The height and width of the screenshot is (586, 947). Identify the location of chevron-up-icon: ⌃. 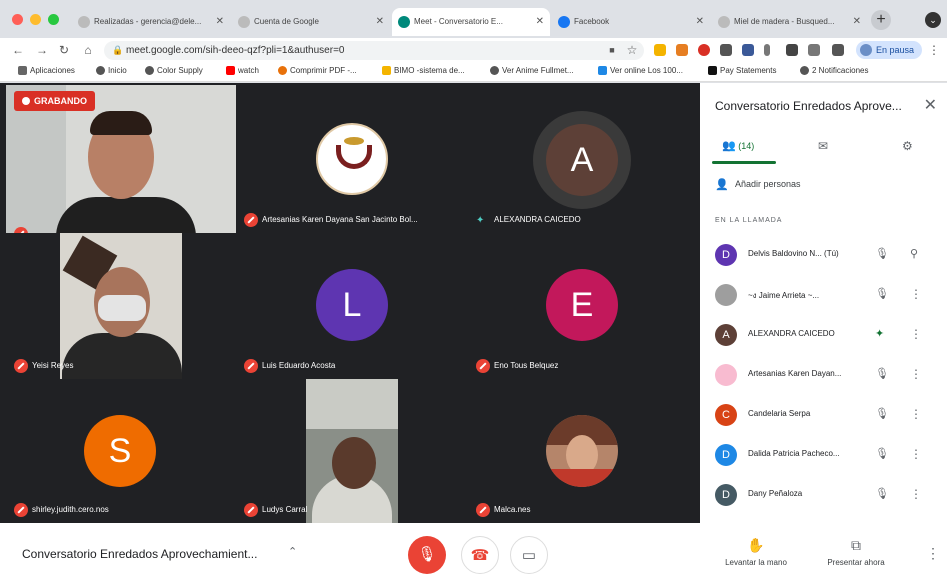
(292, 551).